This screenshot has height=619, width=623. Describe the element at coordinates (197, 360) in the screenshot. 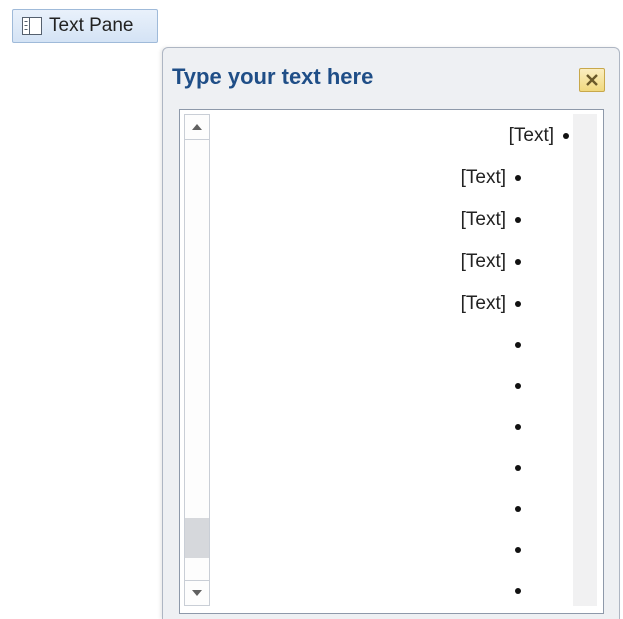

I see `vertical-scrollbar` at that location.